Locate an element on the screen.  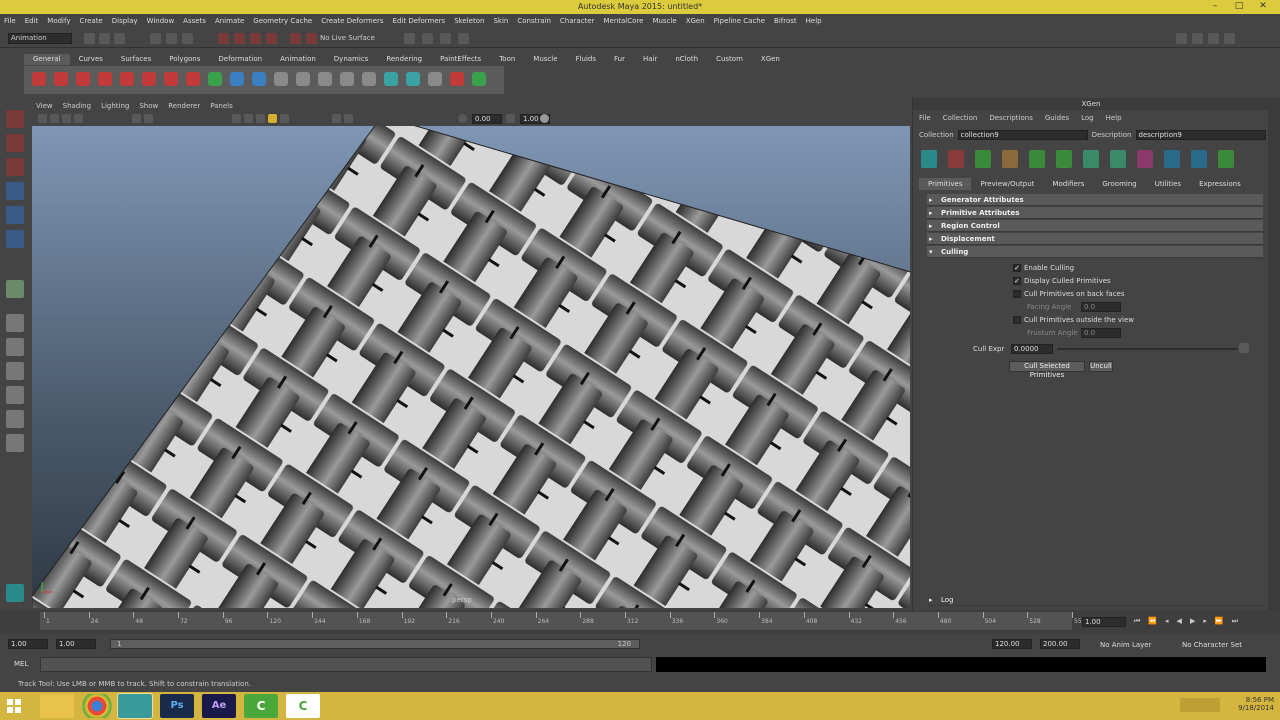
playback-start-field: 1.00 is located at coordinates (76, 644).